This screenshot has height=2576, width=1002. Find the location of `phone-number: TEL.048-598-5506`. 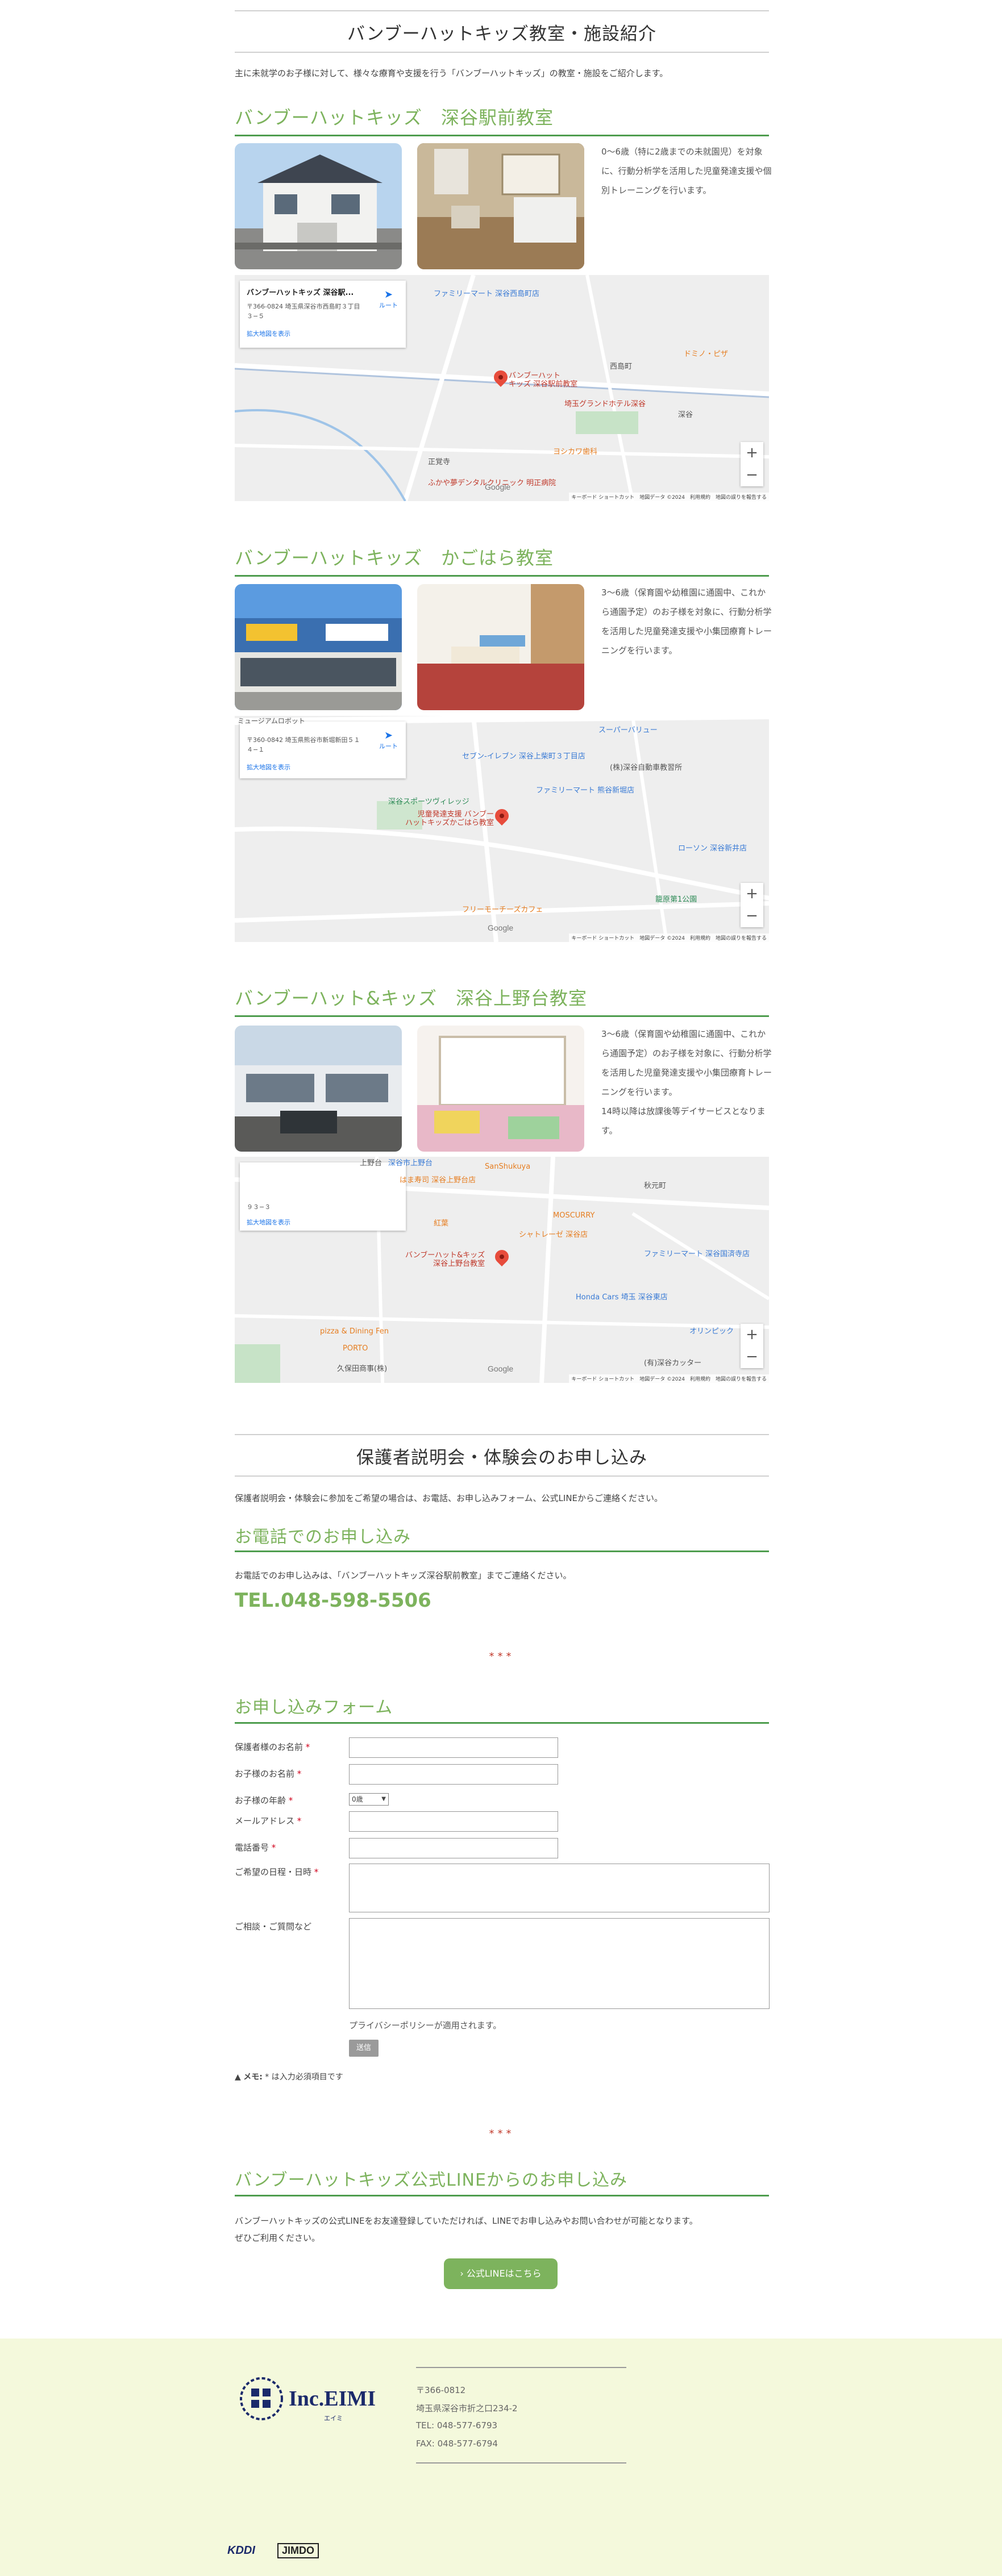

phone-number: TEL.048-598-5506 is located at coordinates (502, 1601).